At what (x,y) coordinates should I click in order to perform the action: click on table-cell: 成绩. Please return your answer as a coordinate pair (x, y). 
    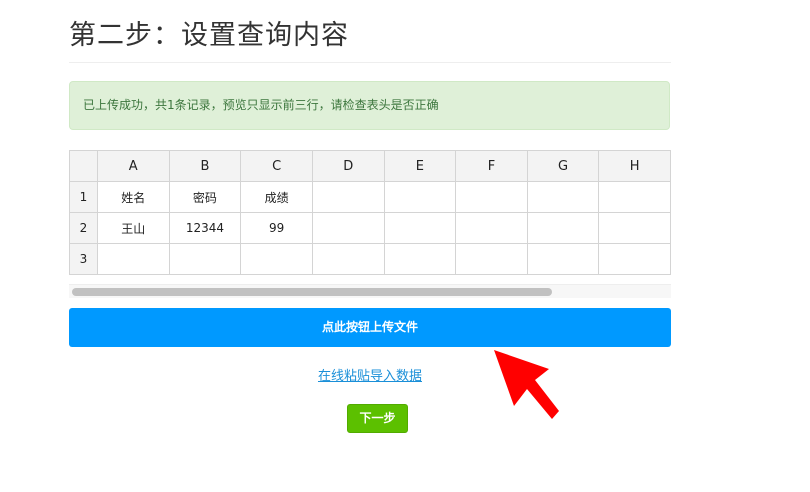
    Looking at the image, I should click on (277, 197).